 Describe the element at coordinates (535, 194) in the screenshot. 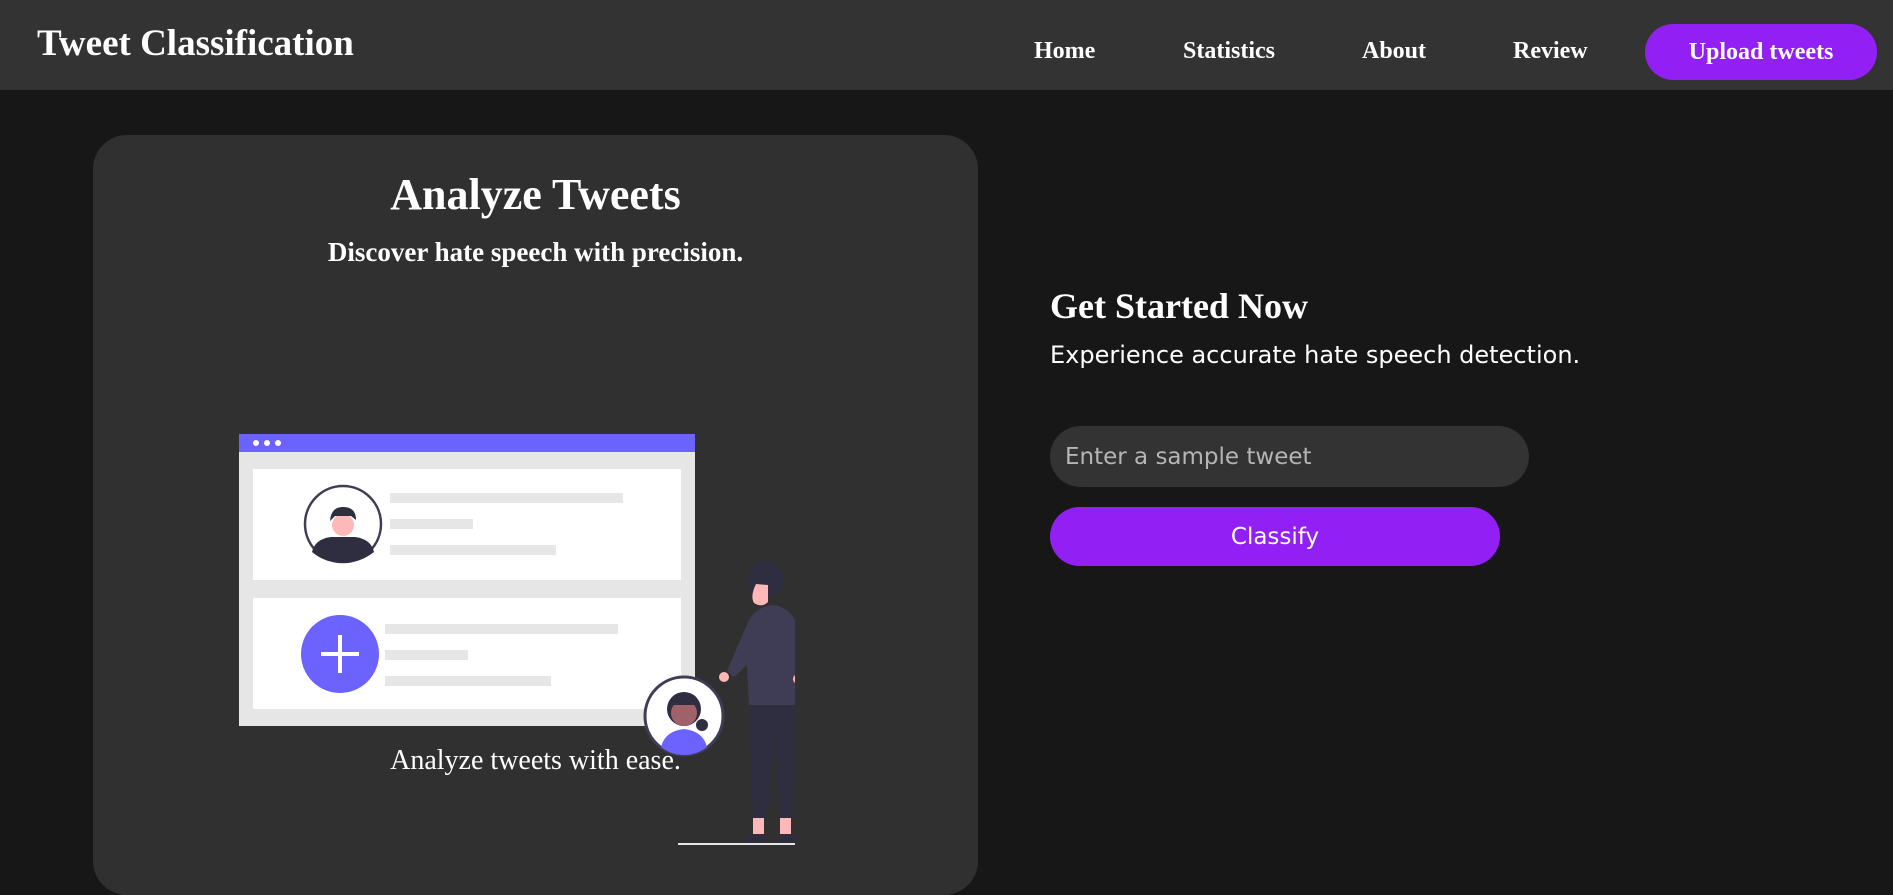

I see `hero-title: Analyze Tweets` at that location.